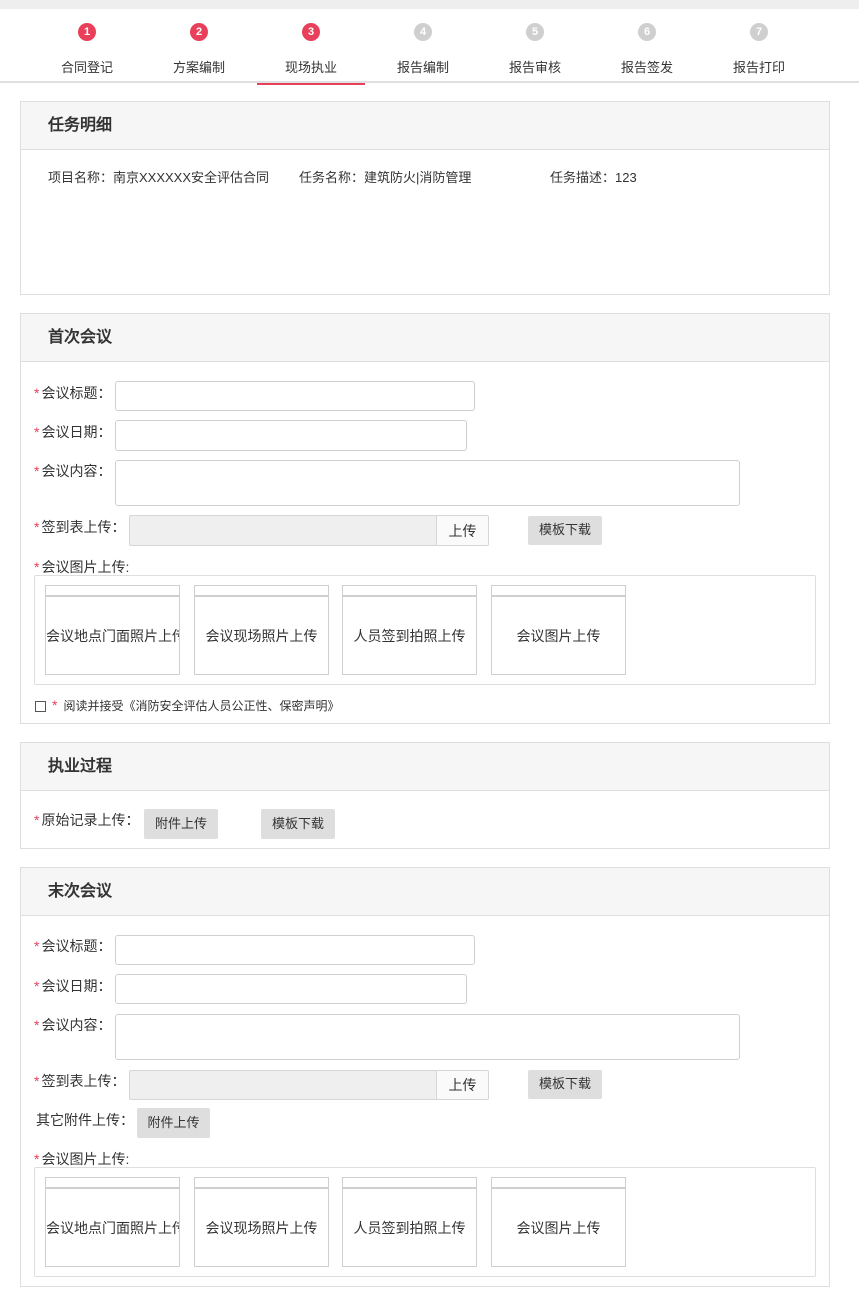  What do you see at coordinates (647, 46) in the screenshot?
I see `step-report-issue: 6 报告签发` at bounding box center [647, 46].